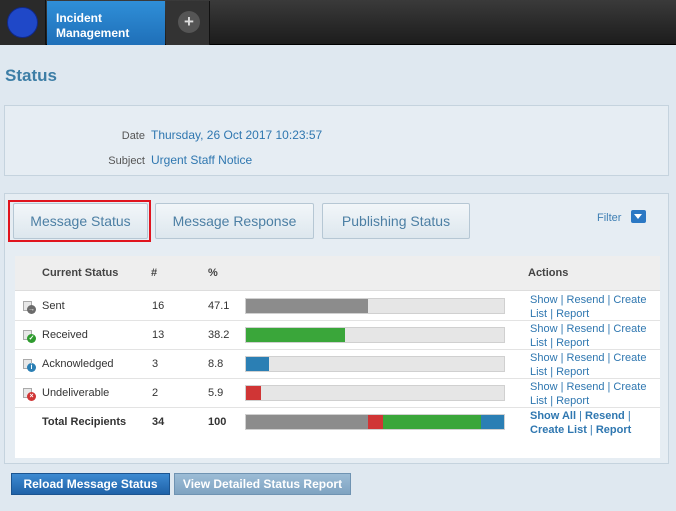 The image size is (676, 511). What do you see at coordinates (93, 33) in the screenshot?
I see `app-tab-title-line2: Management` at bounding box center [93, 33].